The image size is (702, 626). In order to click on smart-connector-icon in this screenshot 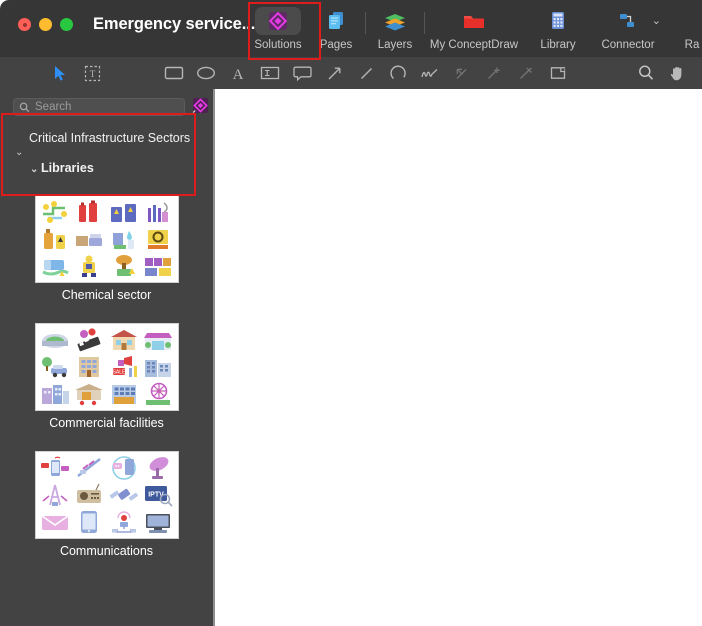, I will do `click(558, 73)`.